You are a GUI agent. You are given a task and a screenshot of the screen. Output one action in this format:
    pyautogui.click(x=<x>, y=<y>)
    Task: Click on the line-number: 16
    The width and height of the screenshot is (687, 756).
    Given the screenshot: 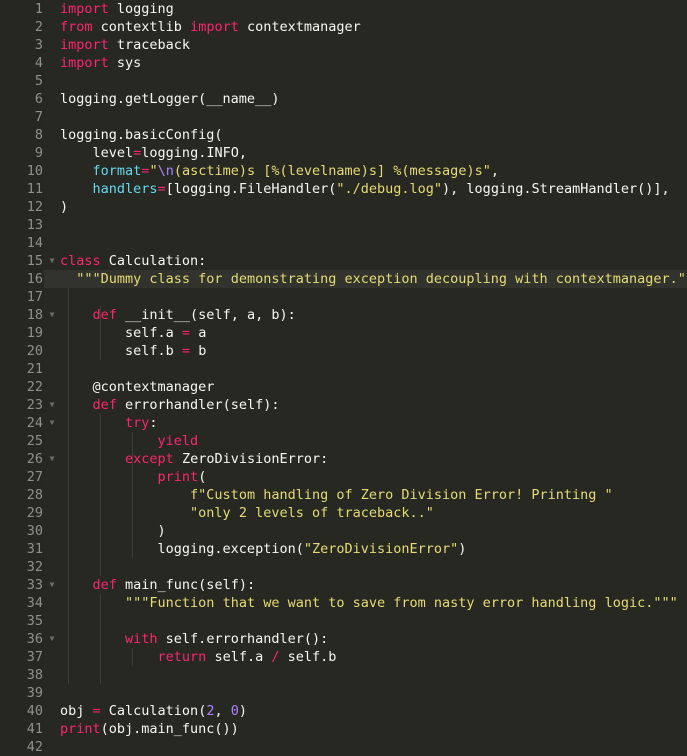 What is the action you would take?
    pyautogui.click(x=22, y=279)
    